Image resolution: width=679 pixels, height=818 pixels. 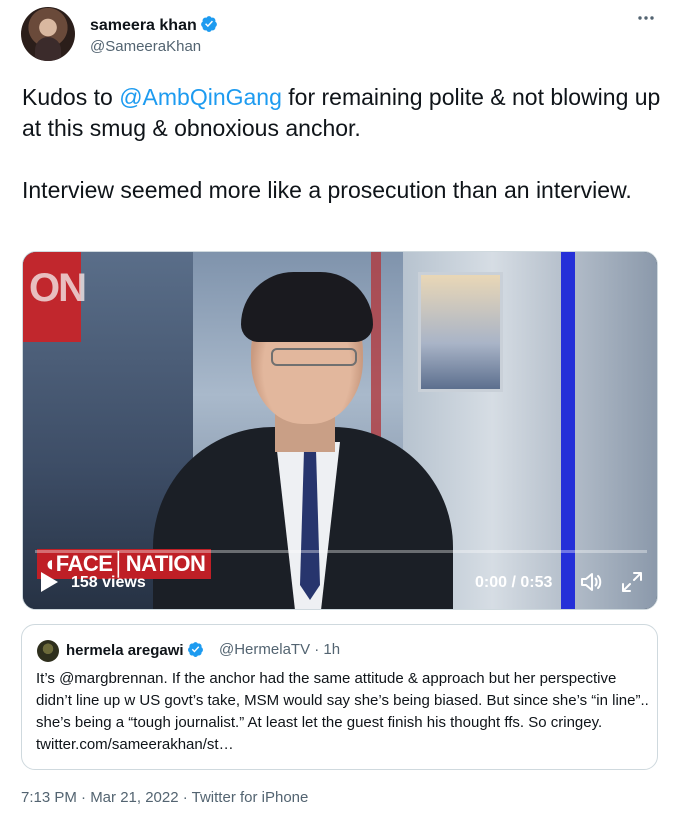 I want to click on quote-author-name: hermela aregawi, so click(x=125, y=650).